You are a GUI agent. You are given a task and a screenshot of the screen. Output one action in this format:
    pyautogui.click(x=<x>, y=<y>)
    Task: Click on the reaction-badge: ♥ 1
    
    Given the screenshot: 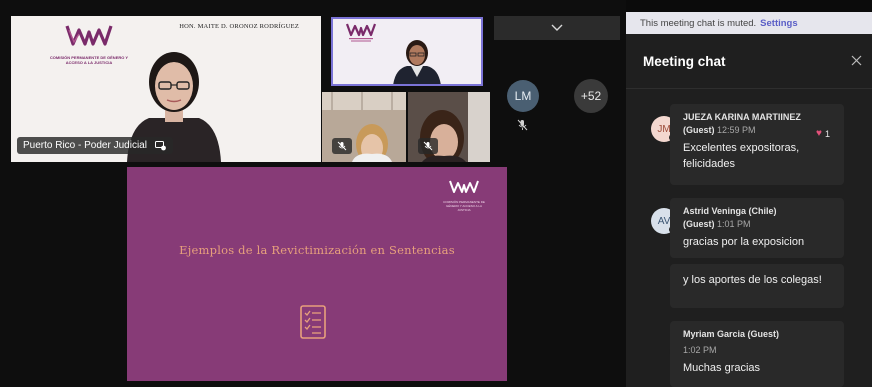 What is the action you would take?
    pyautogui.click(x=823, y=133)
    